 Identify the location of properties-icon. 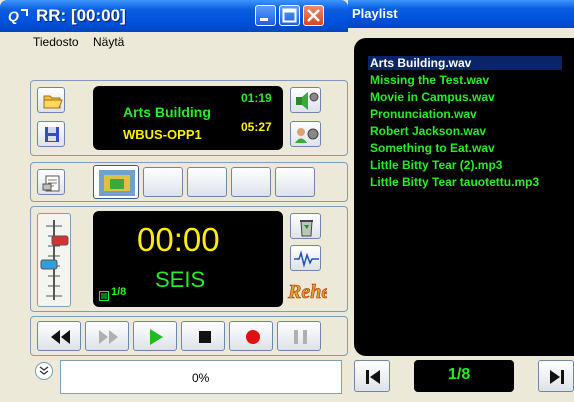
(51, 183).